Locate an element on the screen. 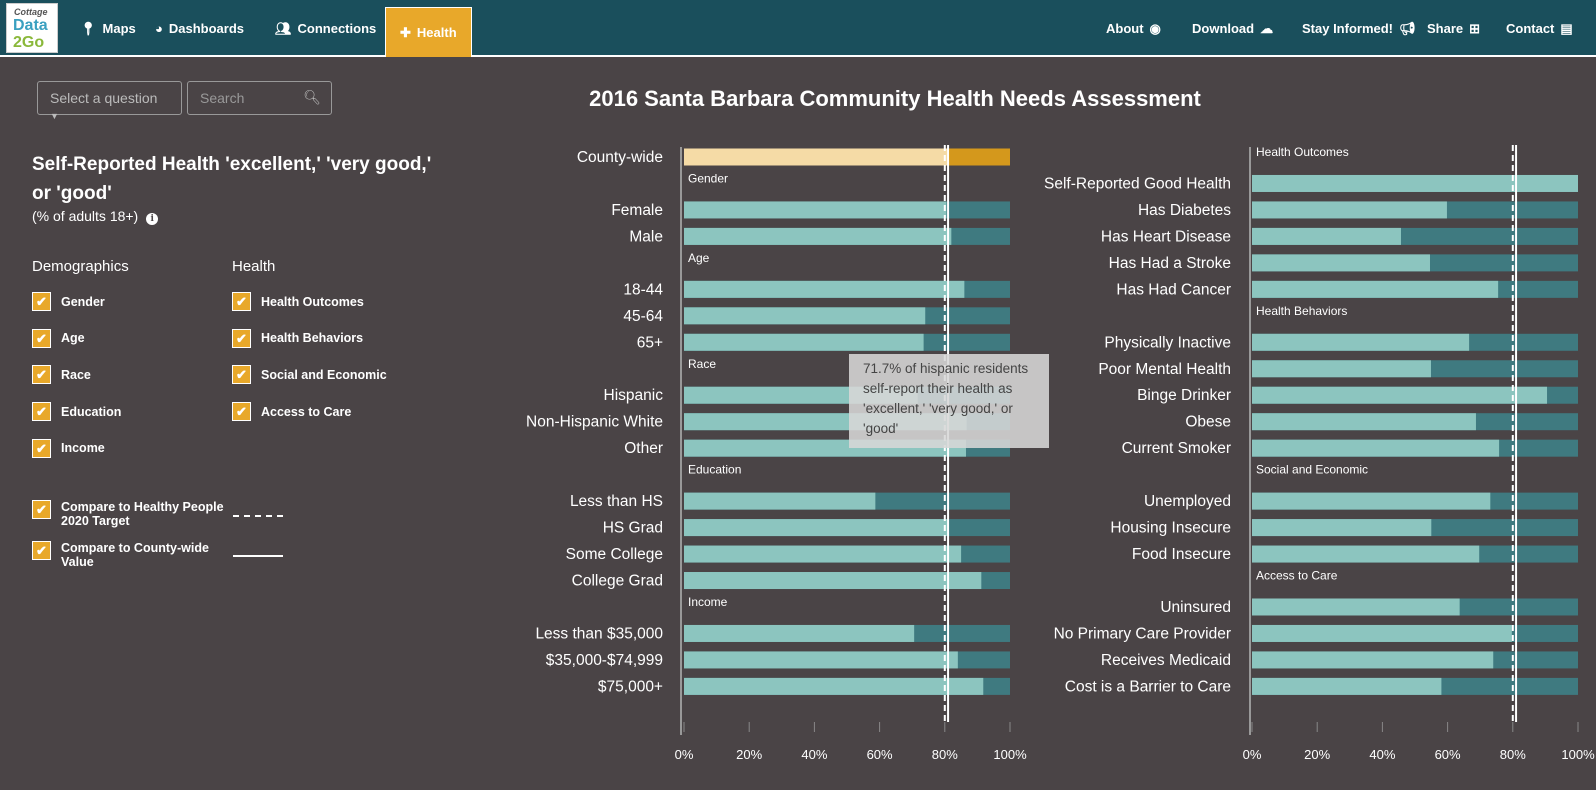  row-label: Has Had a Stroke is located at coordinates (1170, 263).